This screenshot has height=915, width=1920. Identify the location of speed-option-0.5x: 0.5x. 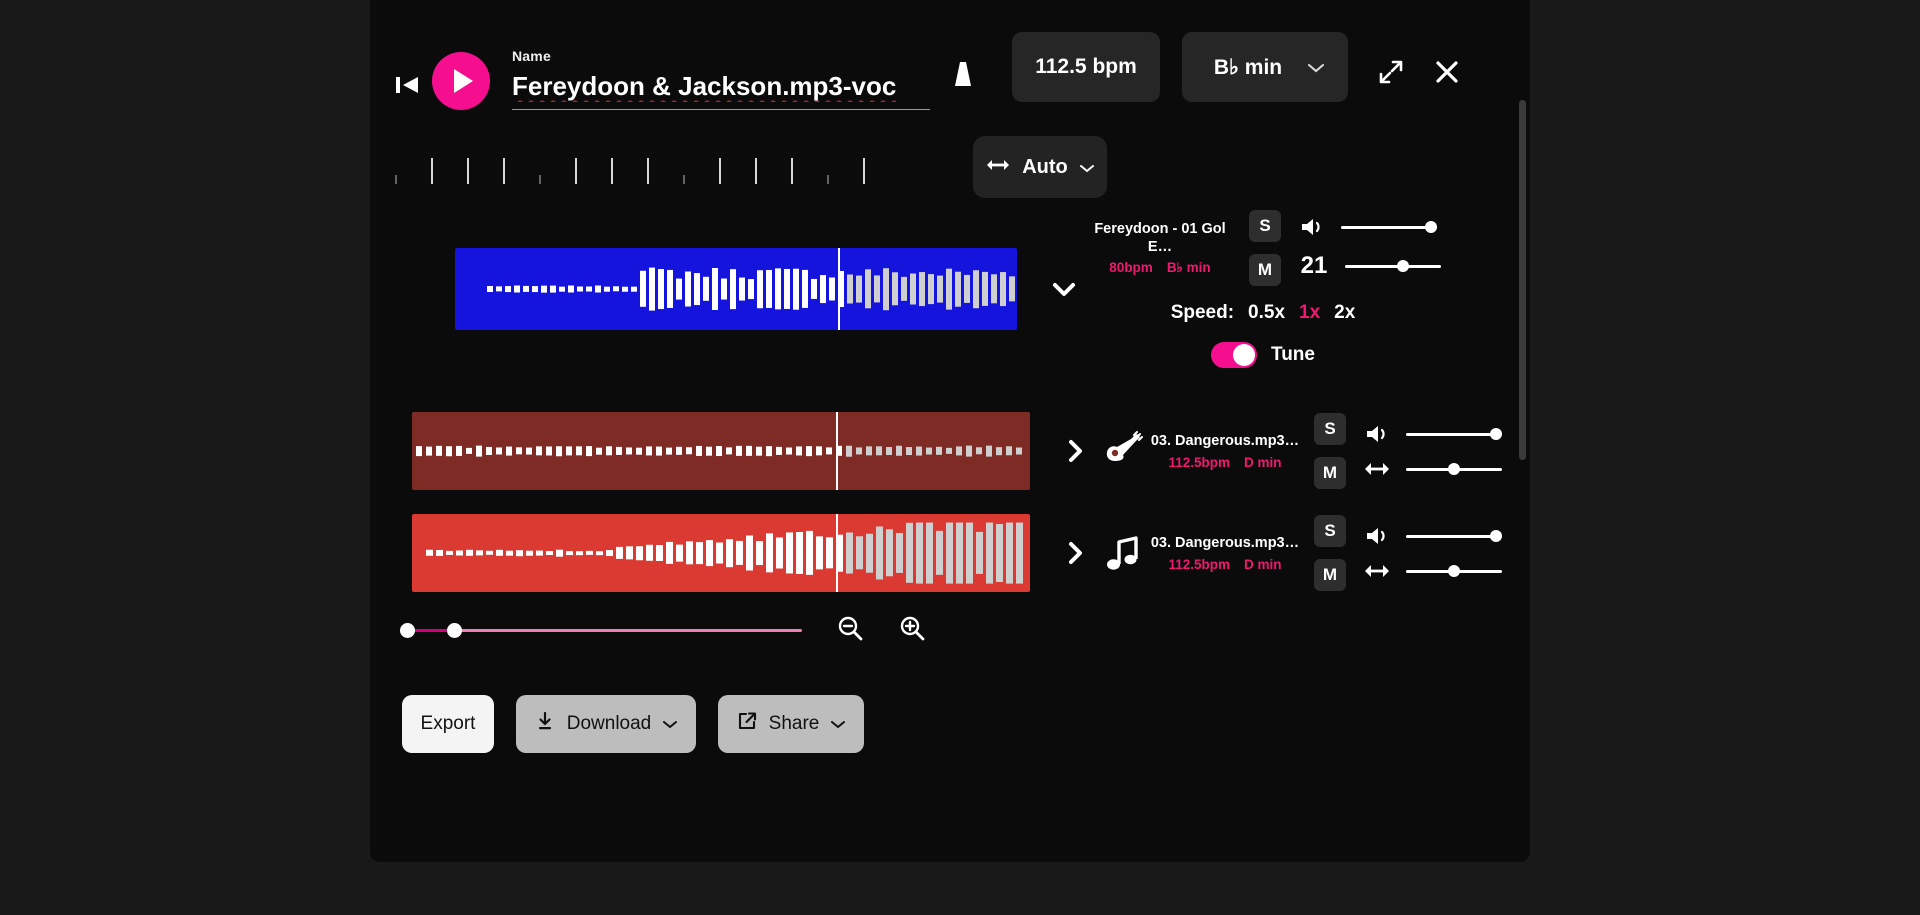
(1266, 313).